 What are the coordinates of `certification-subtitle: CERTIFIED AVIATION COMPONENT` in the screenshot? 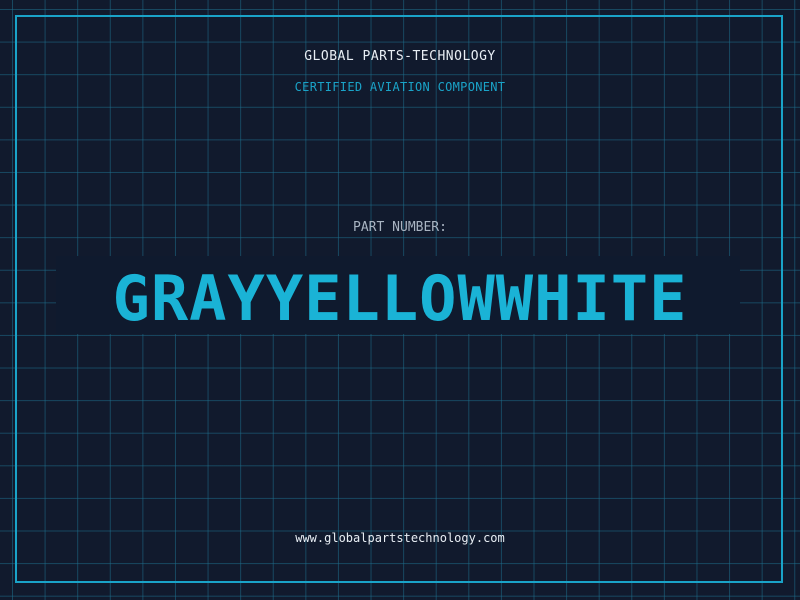 It's located at (400, 87).